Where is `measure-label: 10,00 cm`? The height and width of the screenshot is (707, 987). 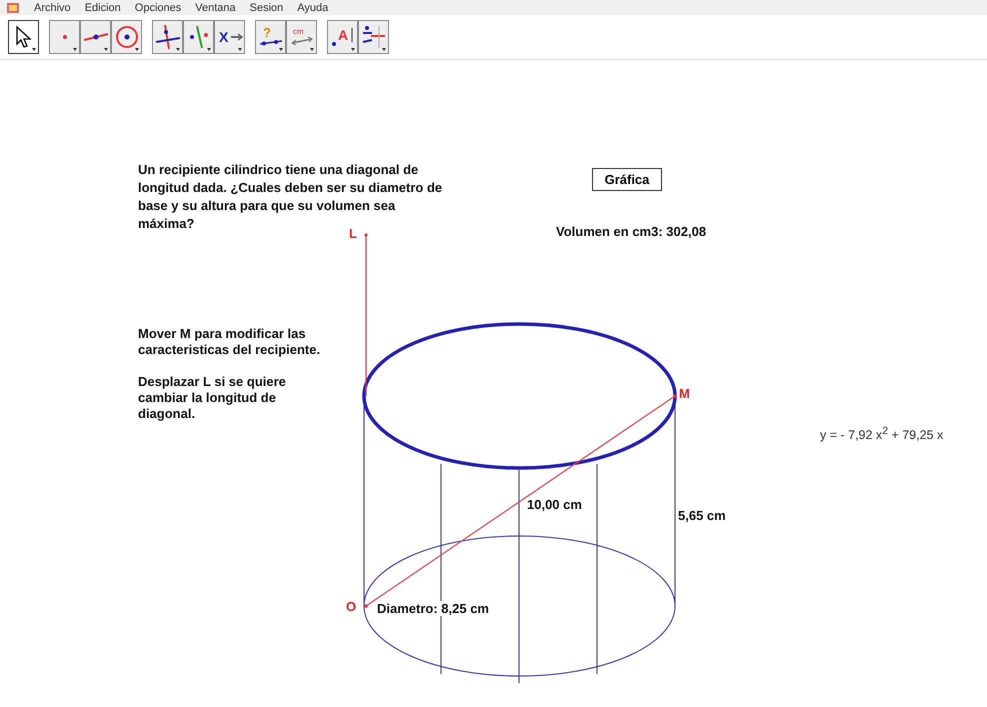 measure-label: 10,00 cm is located at coordinates (554, 504).